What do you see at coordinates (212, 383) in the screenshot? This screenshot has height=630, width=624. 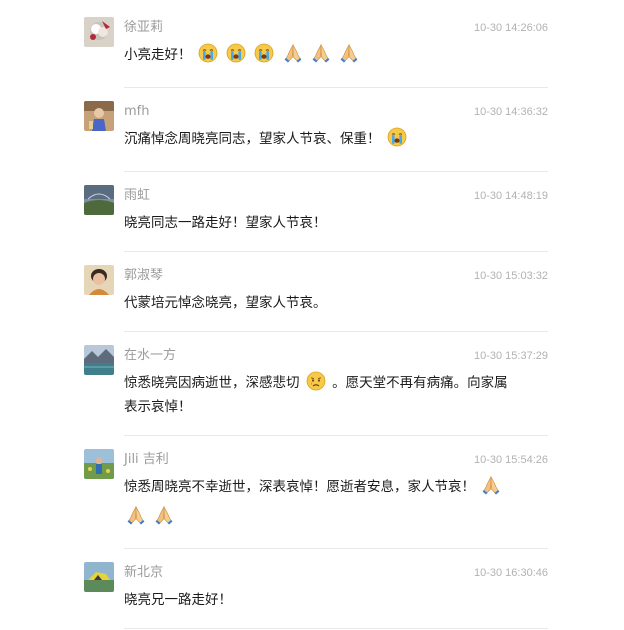 I see `comment-text-content: 惊悉晓亮因病逝世，深感悲切` at bounding box center [212, 383].